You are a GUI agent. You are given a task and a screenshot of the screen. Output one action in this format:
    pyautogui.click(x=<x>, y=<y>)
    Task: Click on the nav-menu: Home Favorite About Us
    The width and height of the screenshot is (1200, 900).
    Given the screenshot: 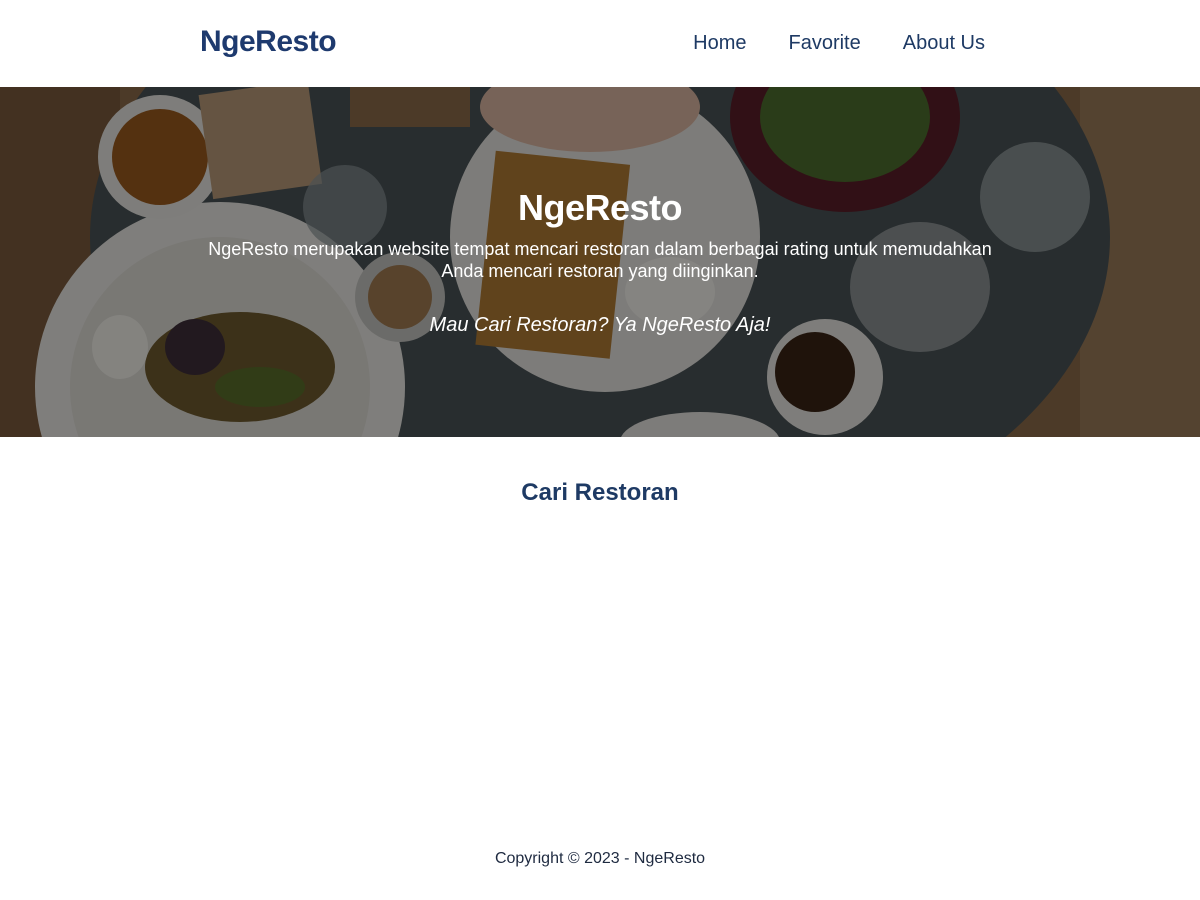 What is the action you would take?
    pyautogui.click(x=839, y=43)
    